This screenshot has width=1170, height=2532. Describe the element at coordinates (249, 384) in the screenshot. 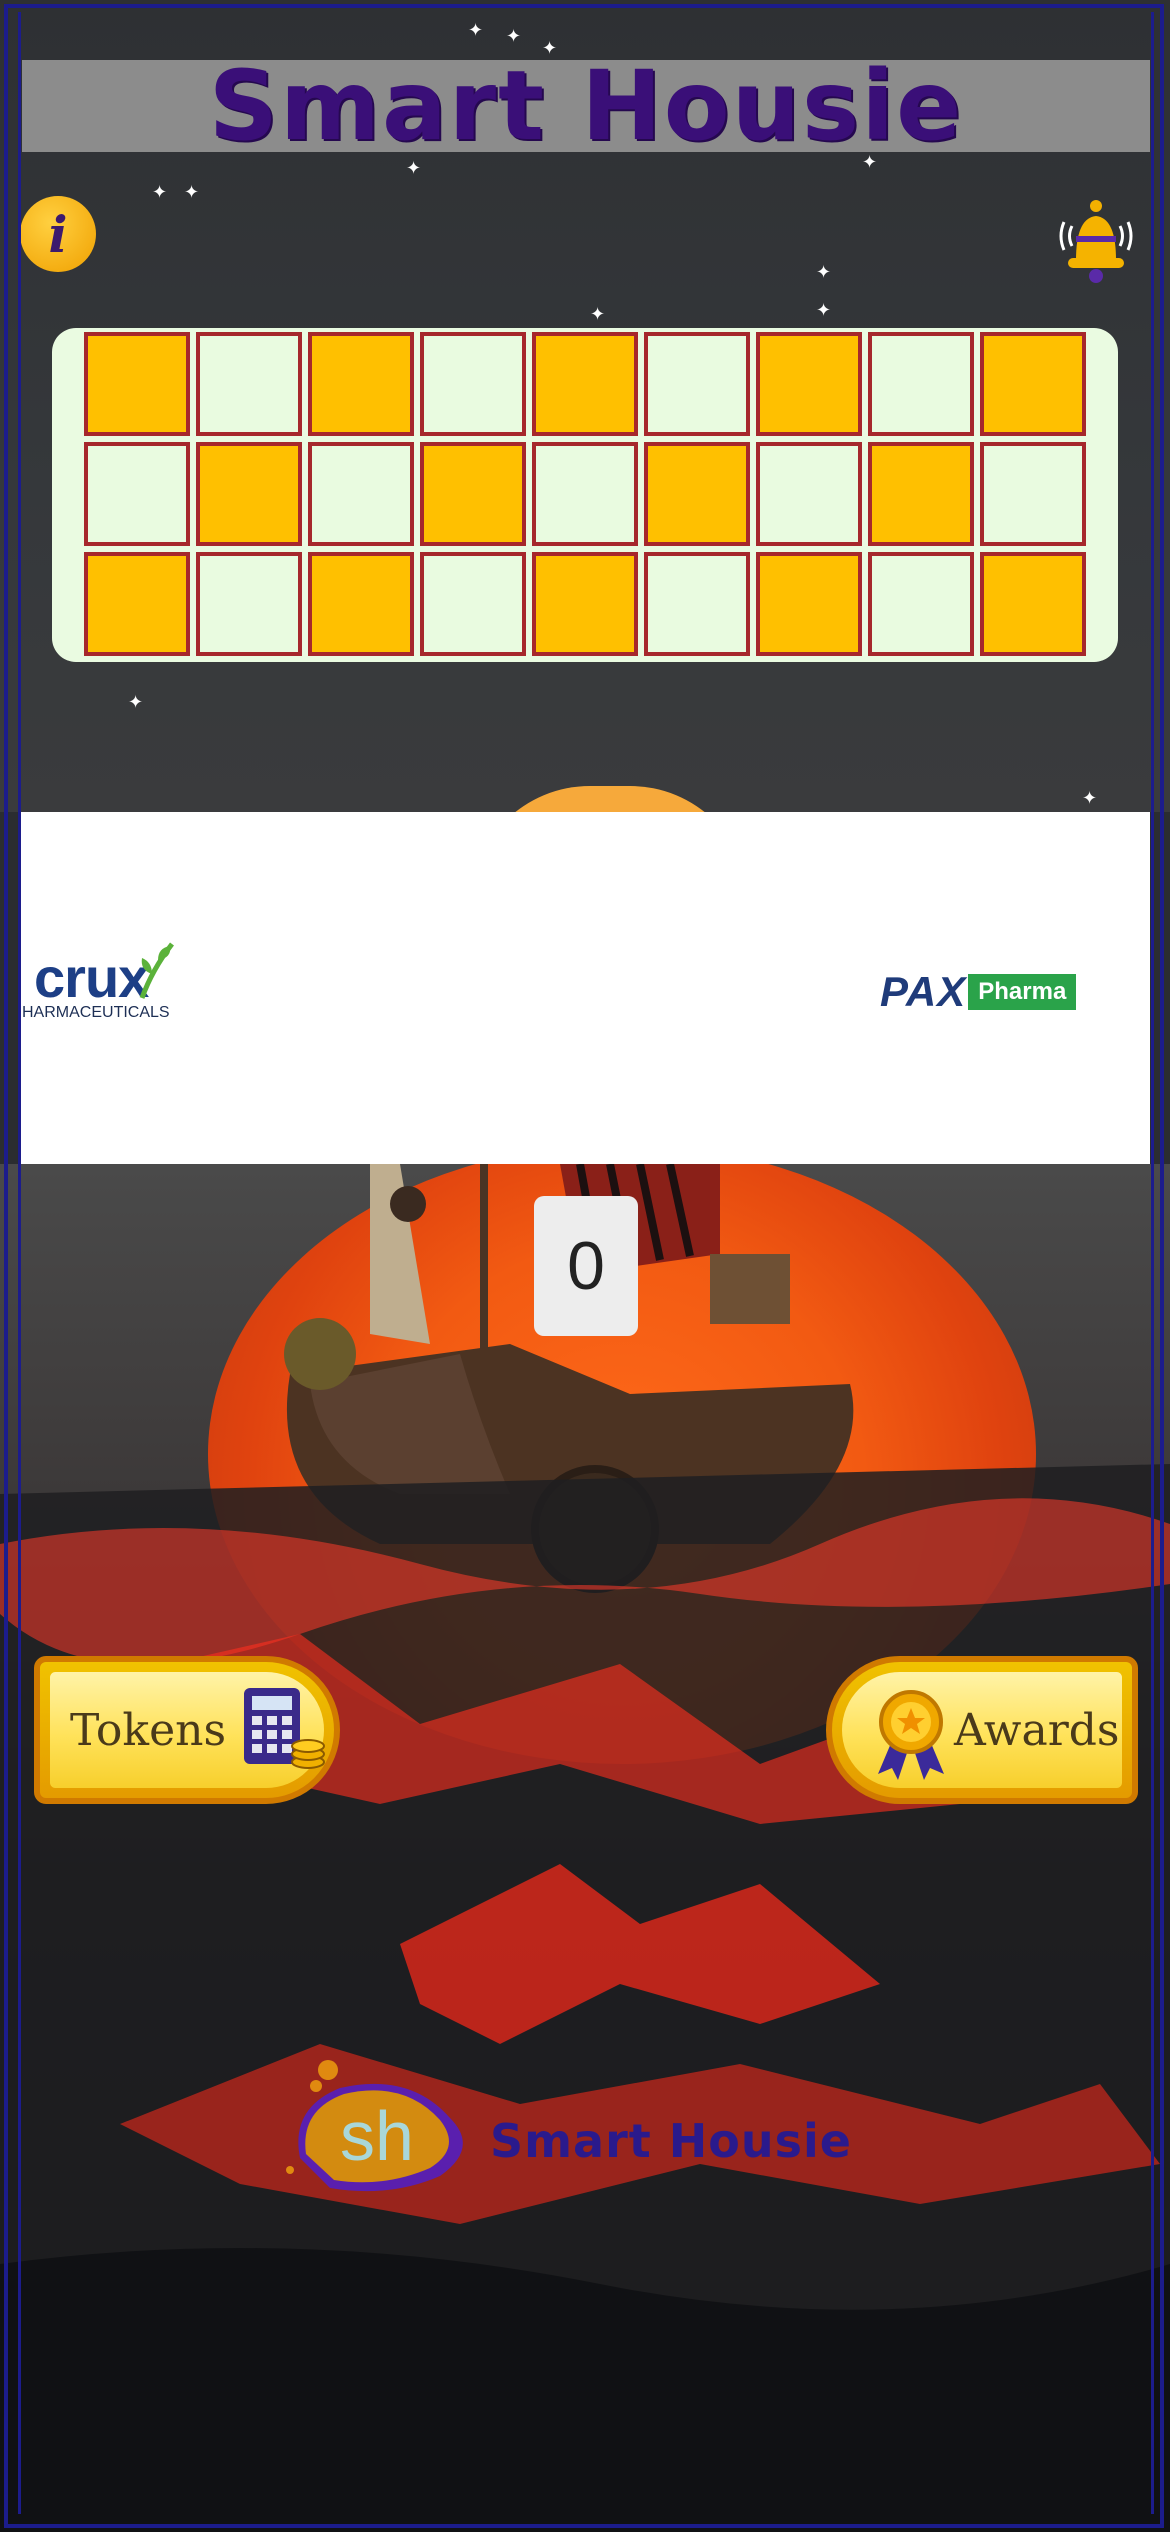

I see `ticket-cell-r1-c2` at that location.